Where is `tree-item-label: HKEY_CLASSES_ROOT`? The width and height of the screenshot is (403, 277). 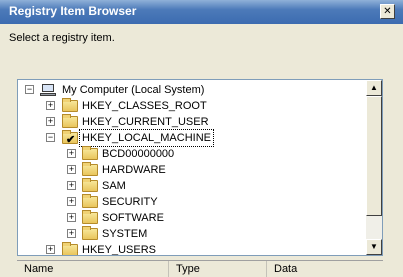 tree-item-label: HKEY_CLASSES_ROOT is located at coordinates (144, 106).